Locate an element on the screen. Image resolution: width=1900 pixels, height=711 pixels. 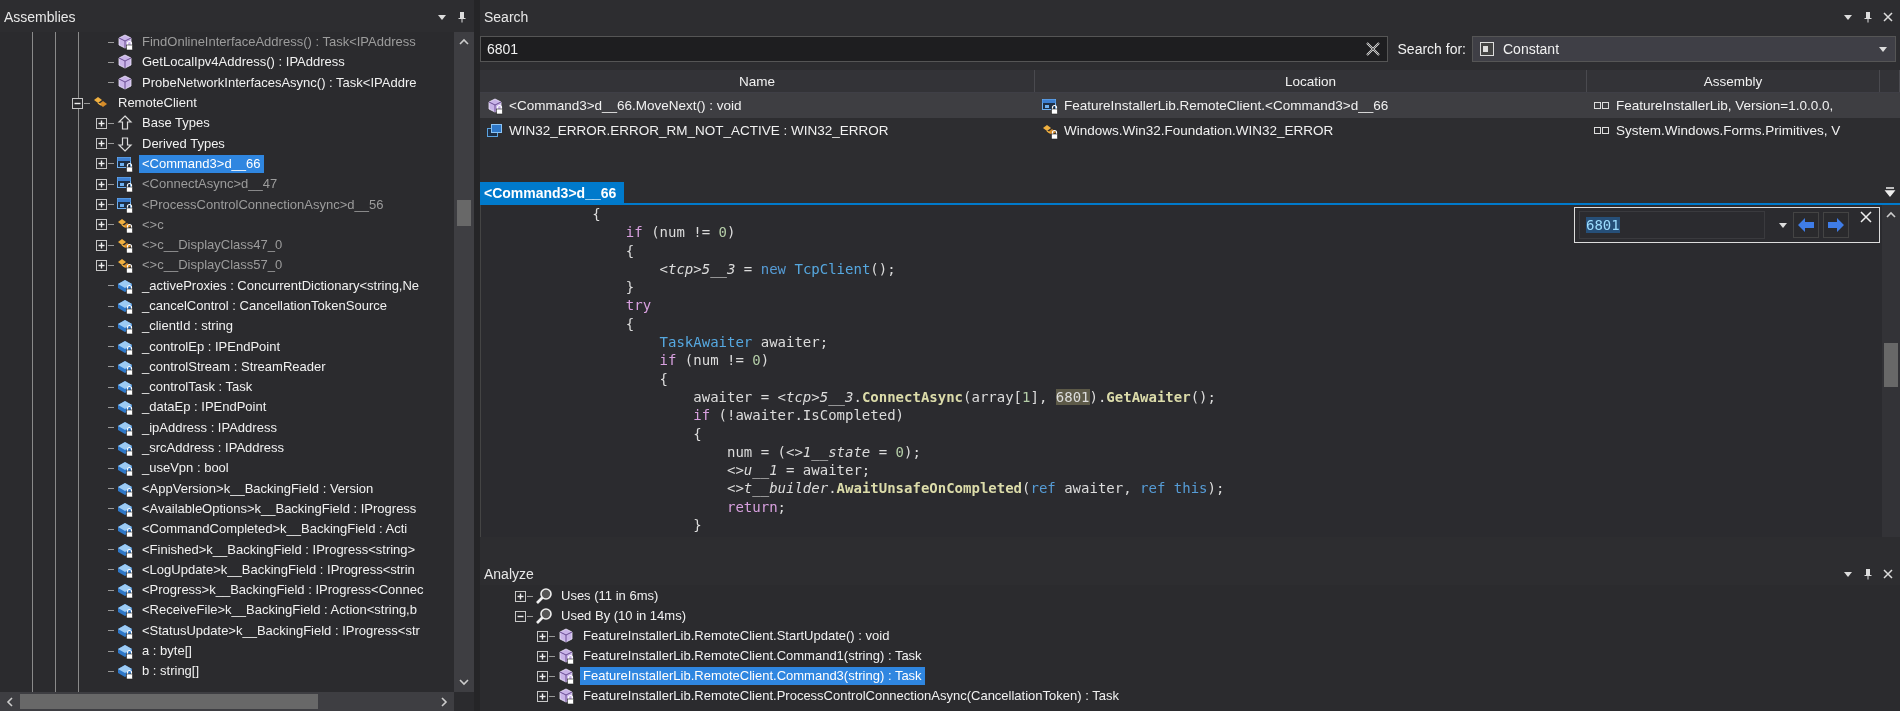
table-cell: System.Windows.Forms.Primitives, V is located at coordinates (1728, 130).